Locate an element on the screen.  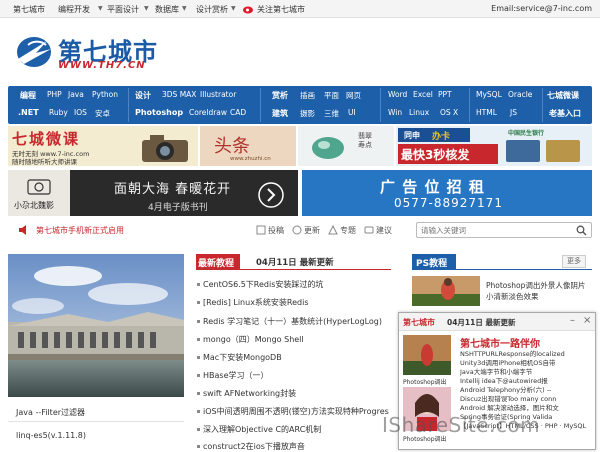
nav-item-win: Win is located at coordinates (395, 112).